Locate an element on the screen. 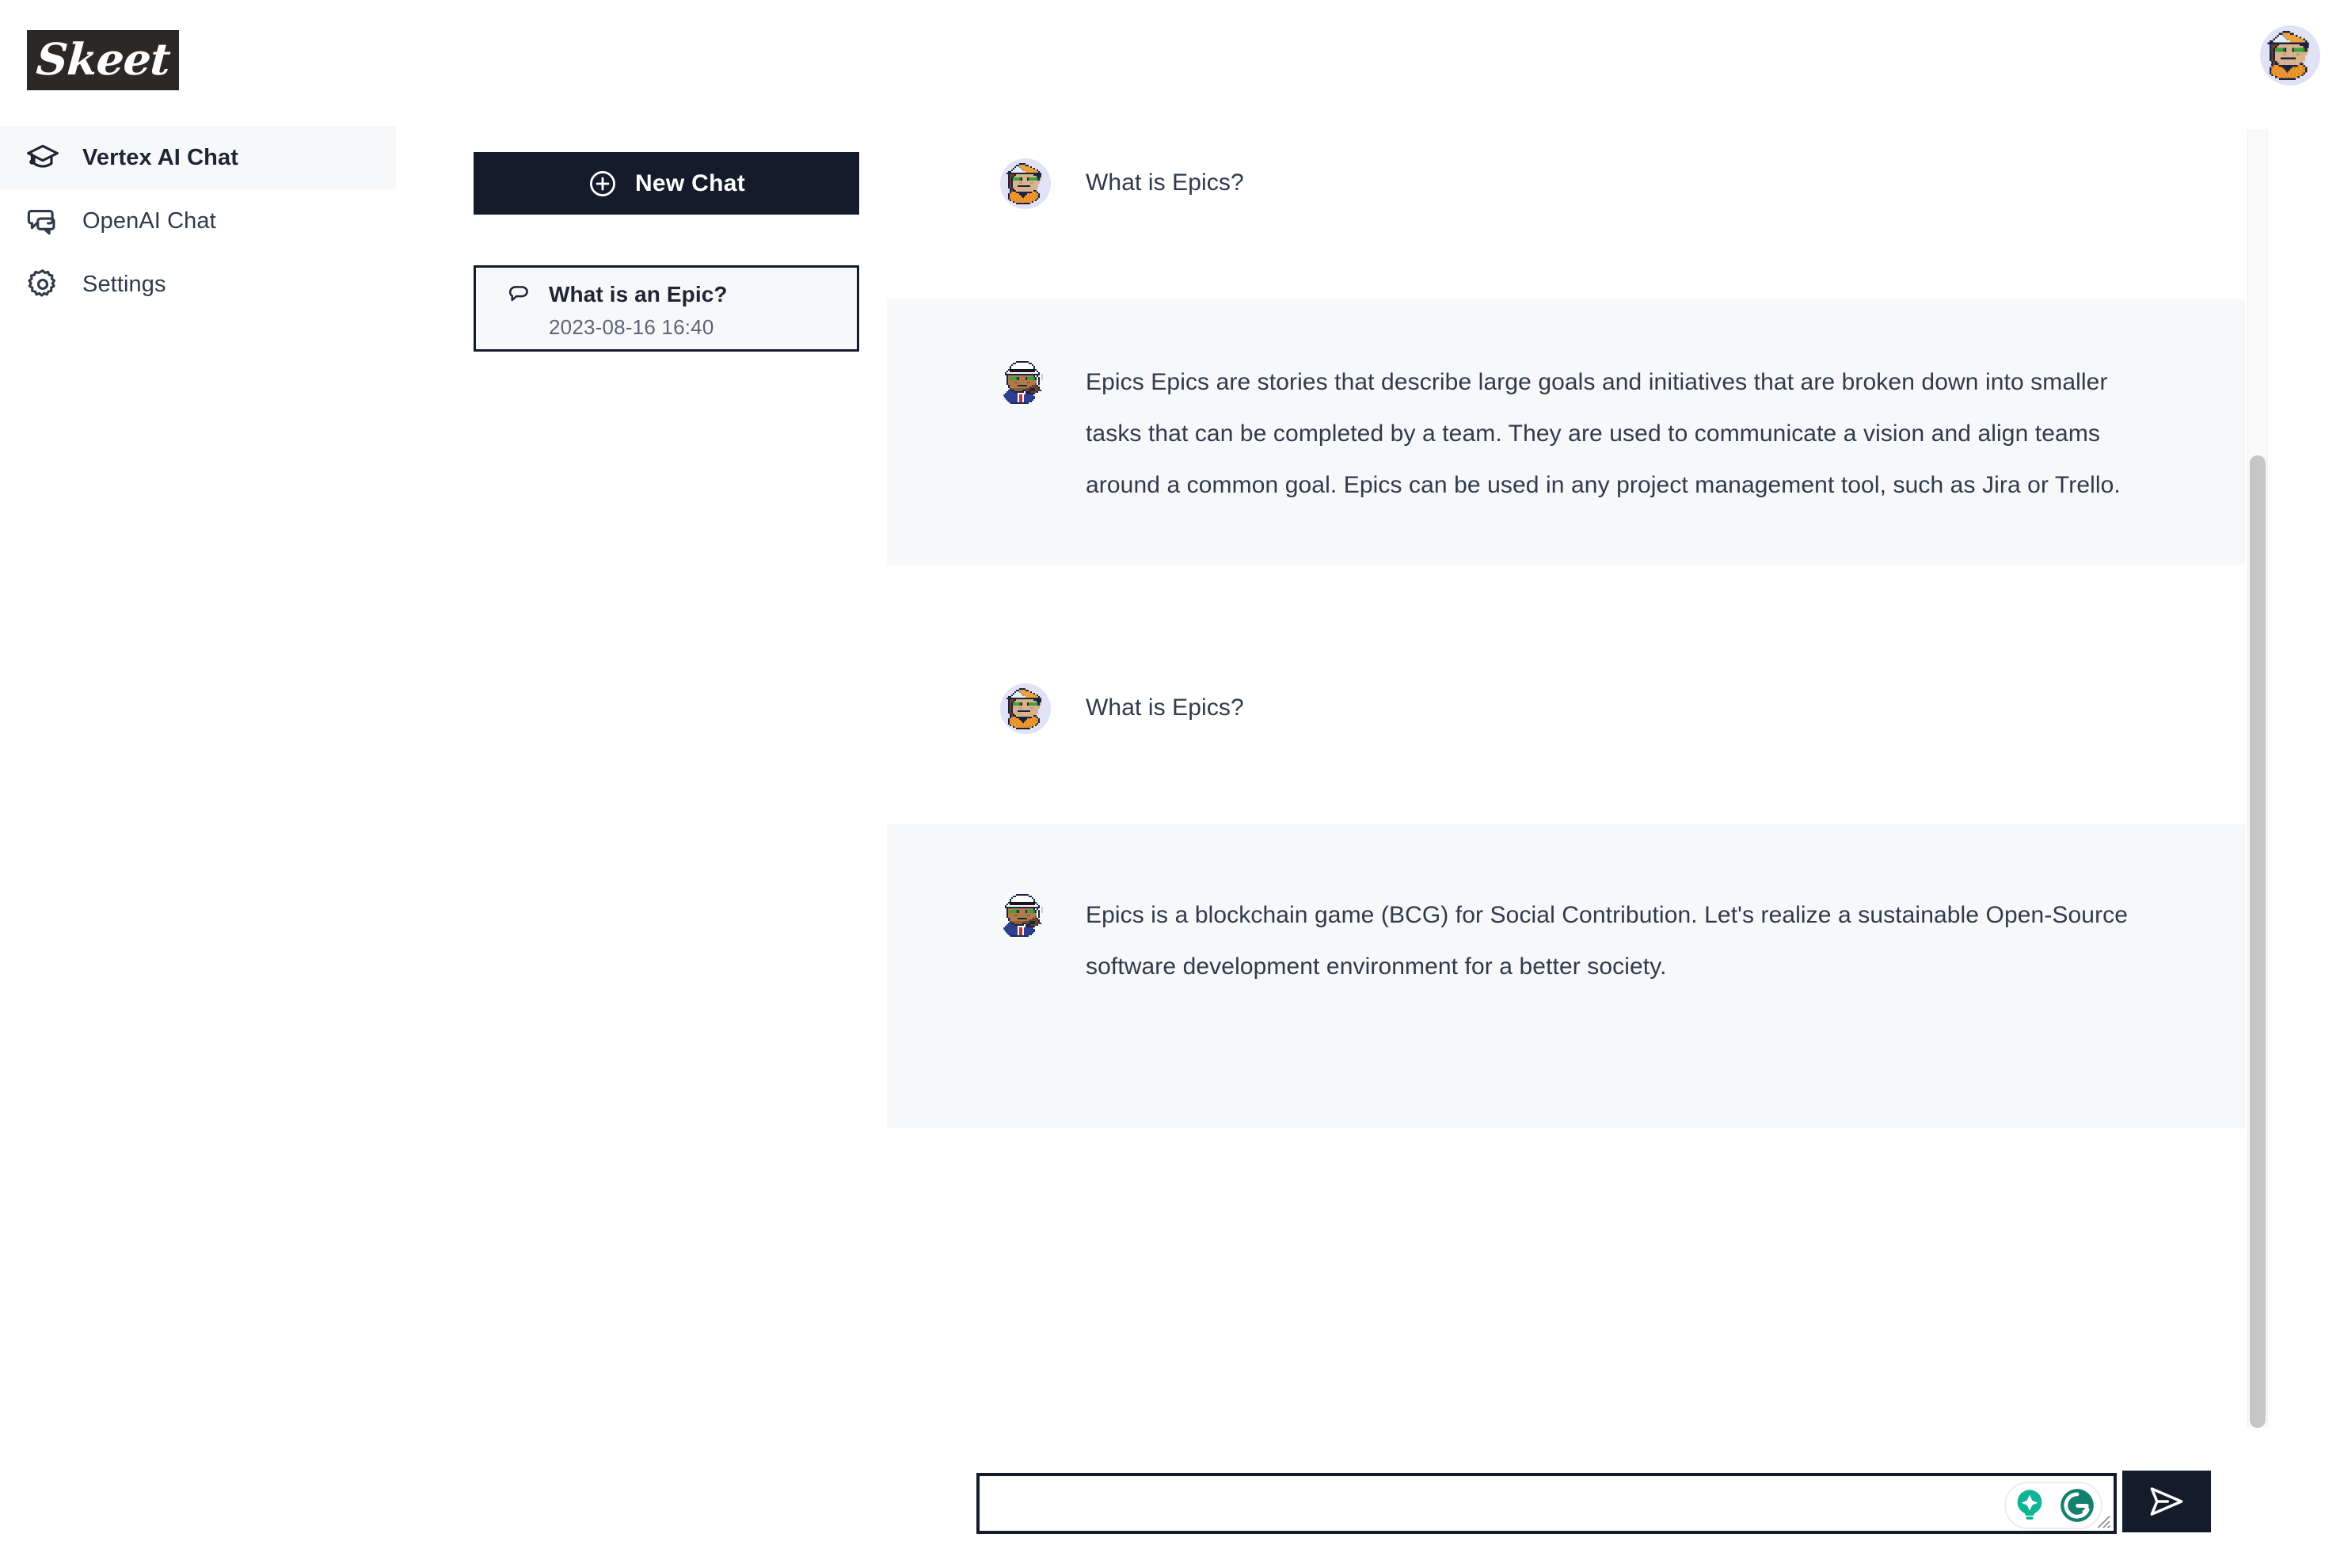  message-input-wrapper is located at coordinates (1546, 1503).